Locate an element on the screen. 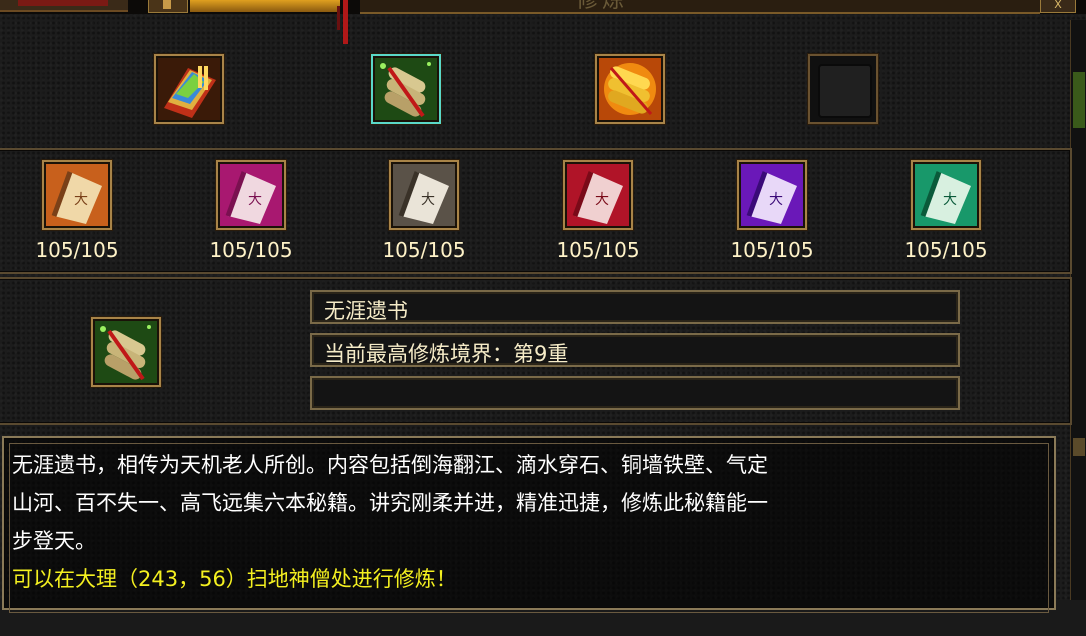 The image size is (1086, 636). skill-slot-2: 大 is located at coordinates (251, 195).